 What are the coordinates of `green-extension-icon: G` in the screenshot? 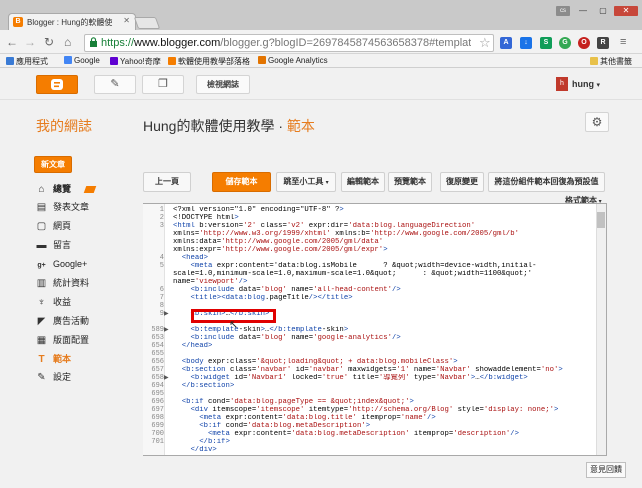 It's located at (565, 43).